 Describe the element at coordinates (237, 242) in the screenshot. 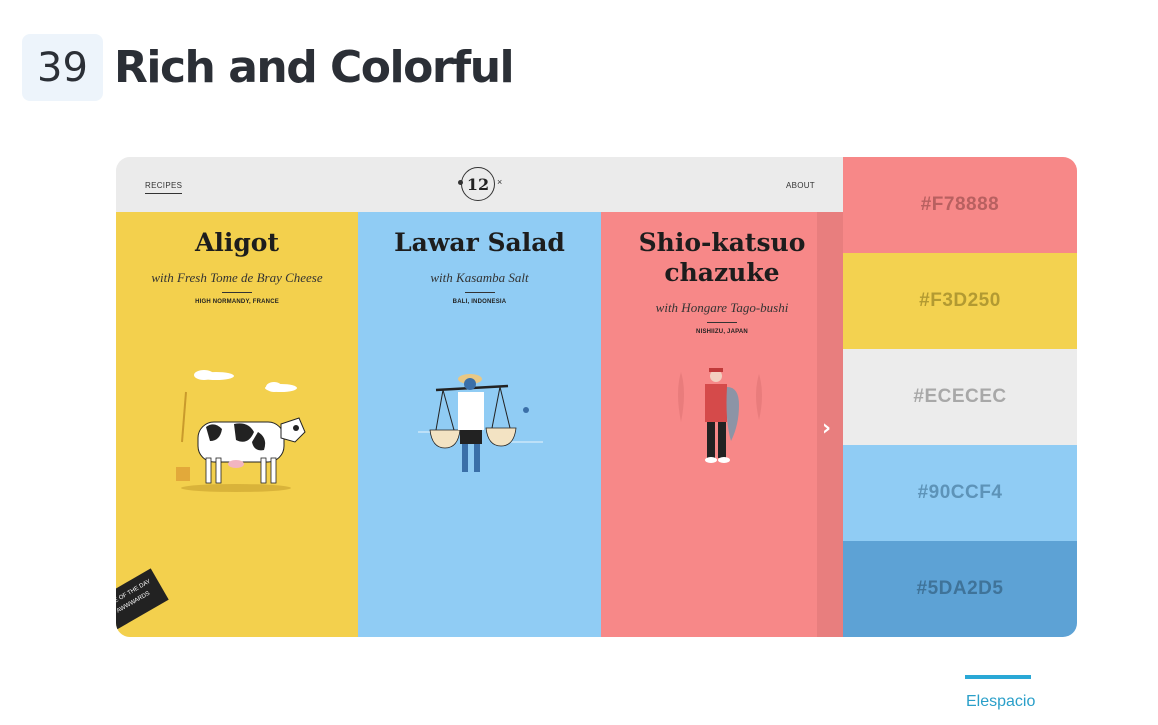

I see `recipe-name: Aligot` at that location.